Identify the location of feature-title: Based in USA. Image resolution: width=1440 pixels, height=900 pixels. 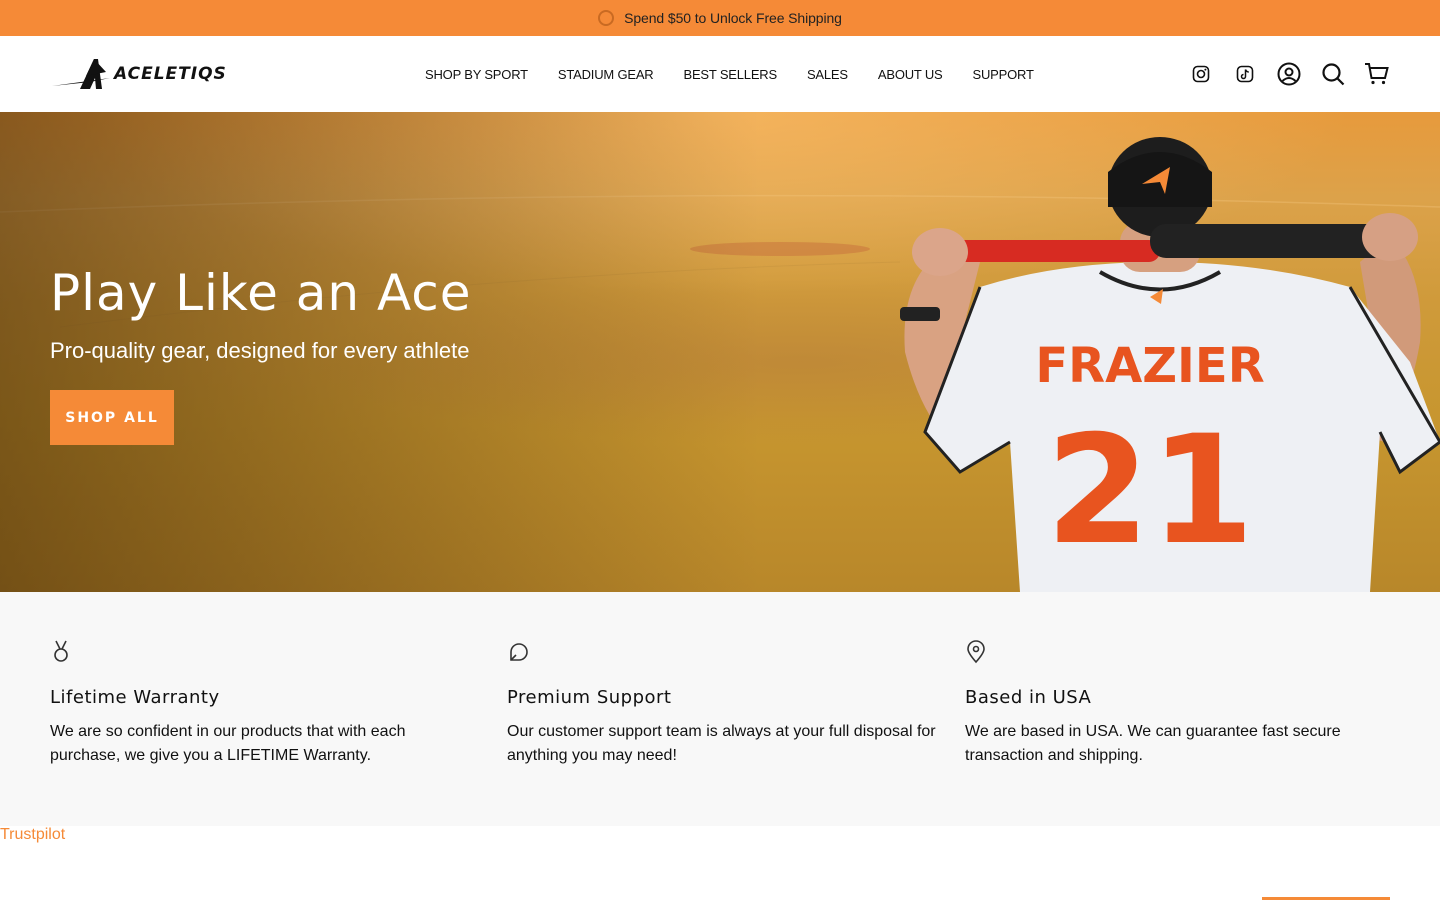
(1028, 697).